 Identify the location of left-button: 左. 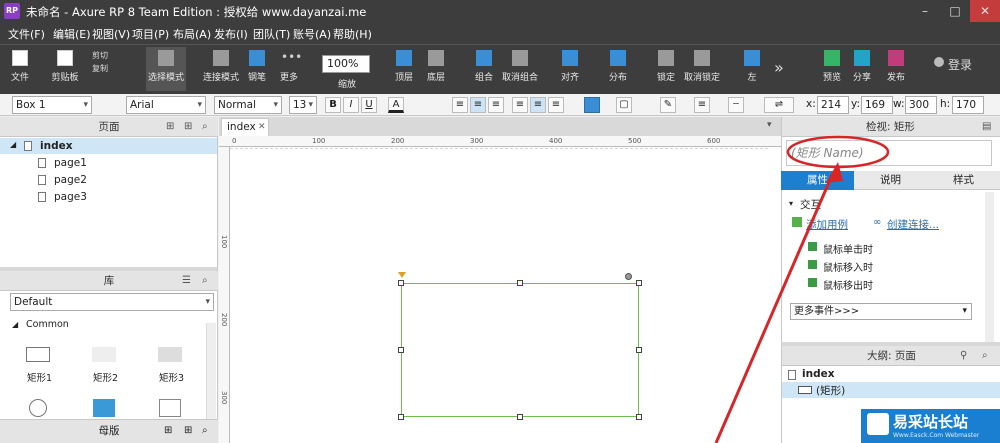
(752, 69).